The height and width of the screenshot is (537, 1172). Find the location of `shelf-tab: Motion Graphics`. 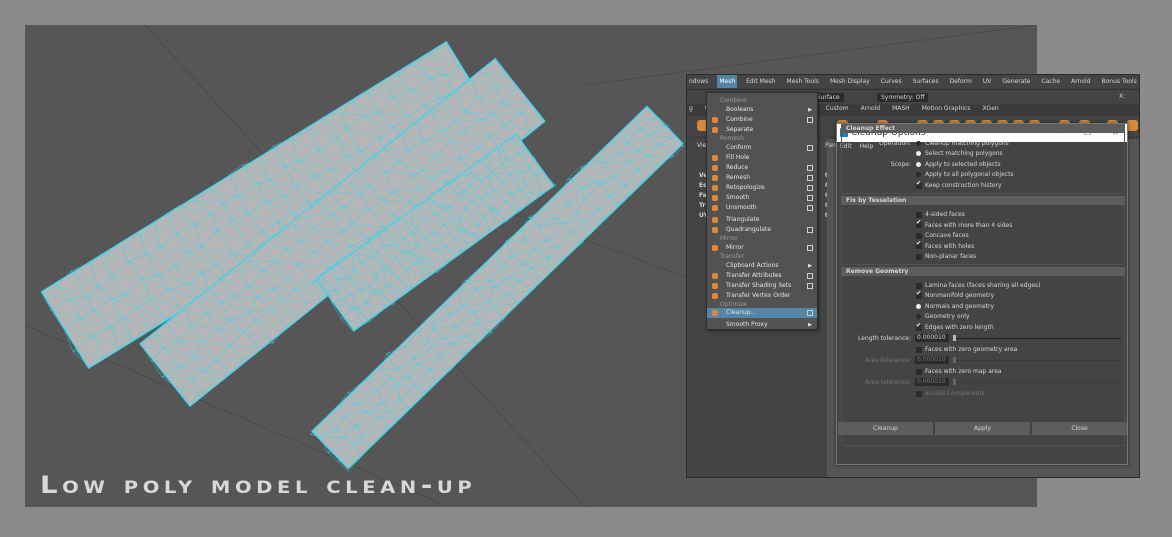

shelf-tab: Motion Graphics is located at coordinates (946, 110).